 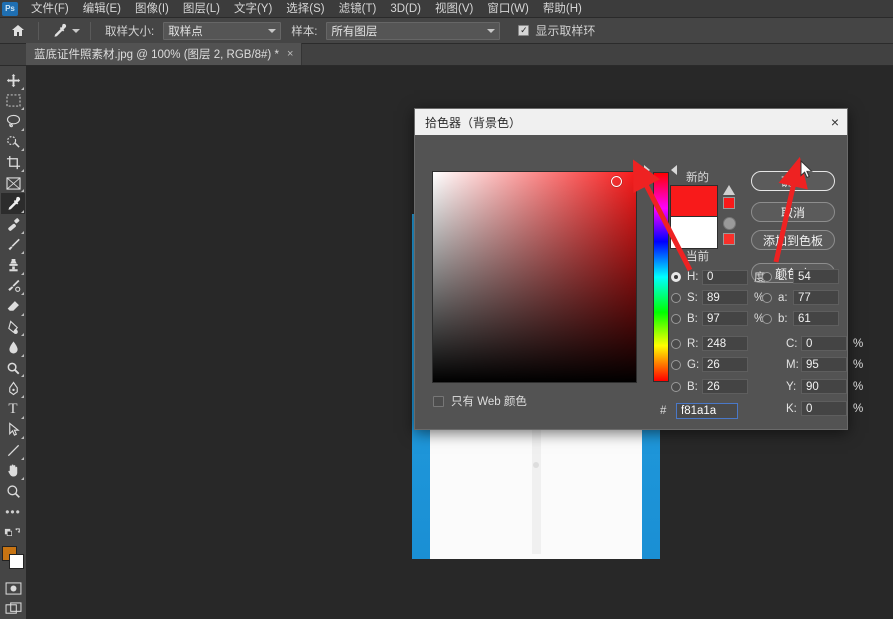 I want to click on menu-select: 选择(S), so click(x=305, y=9).